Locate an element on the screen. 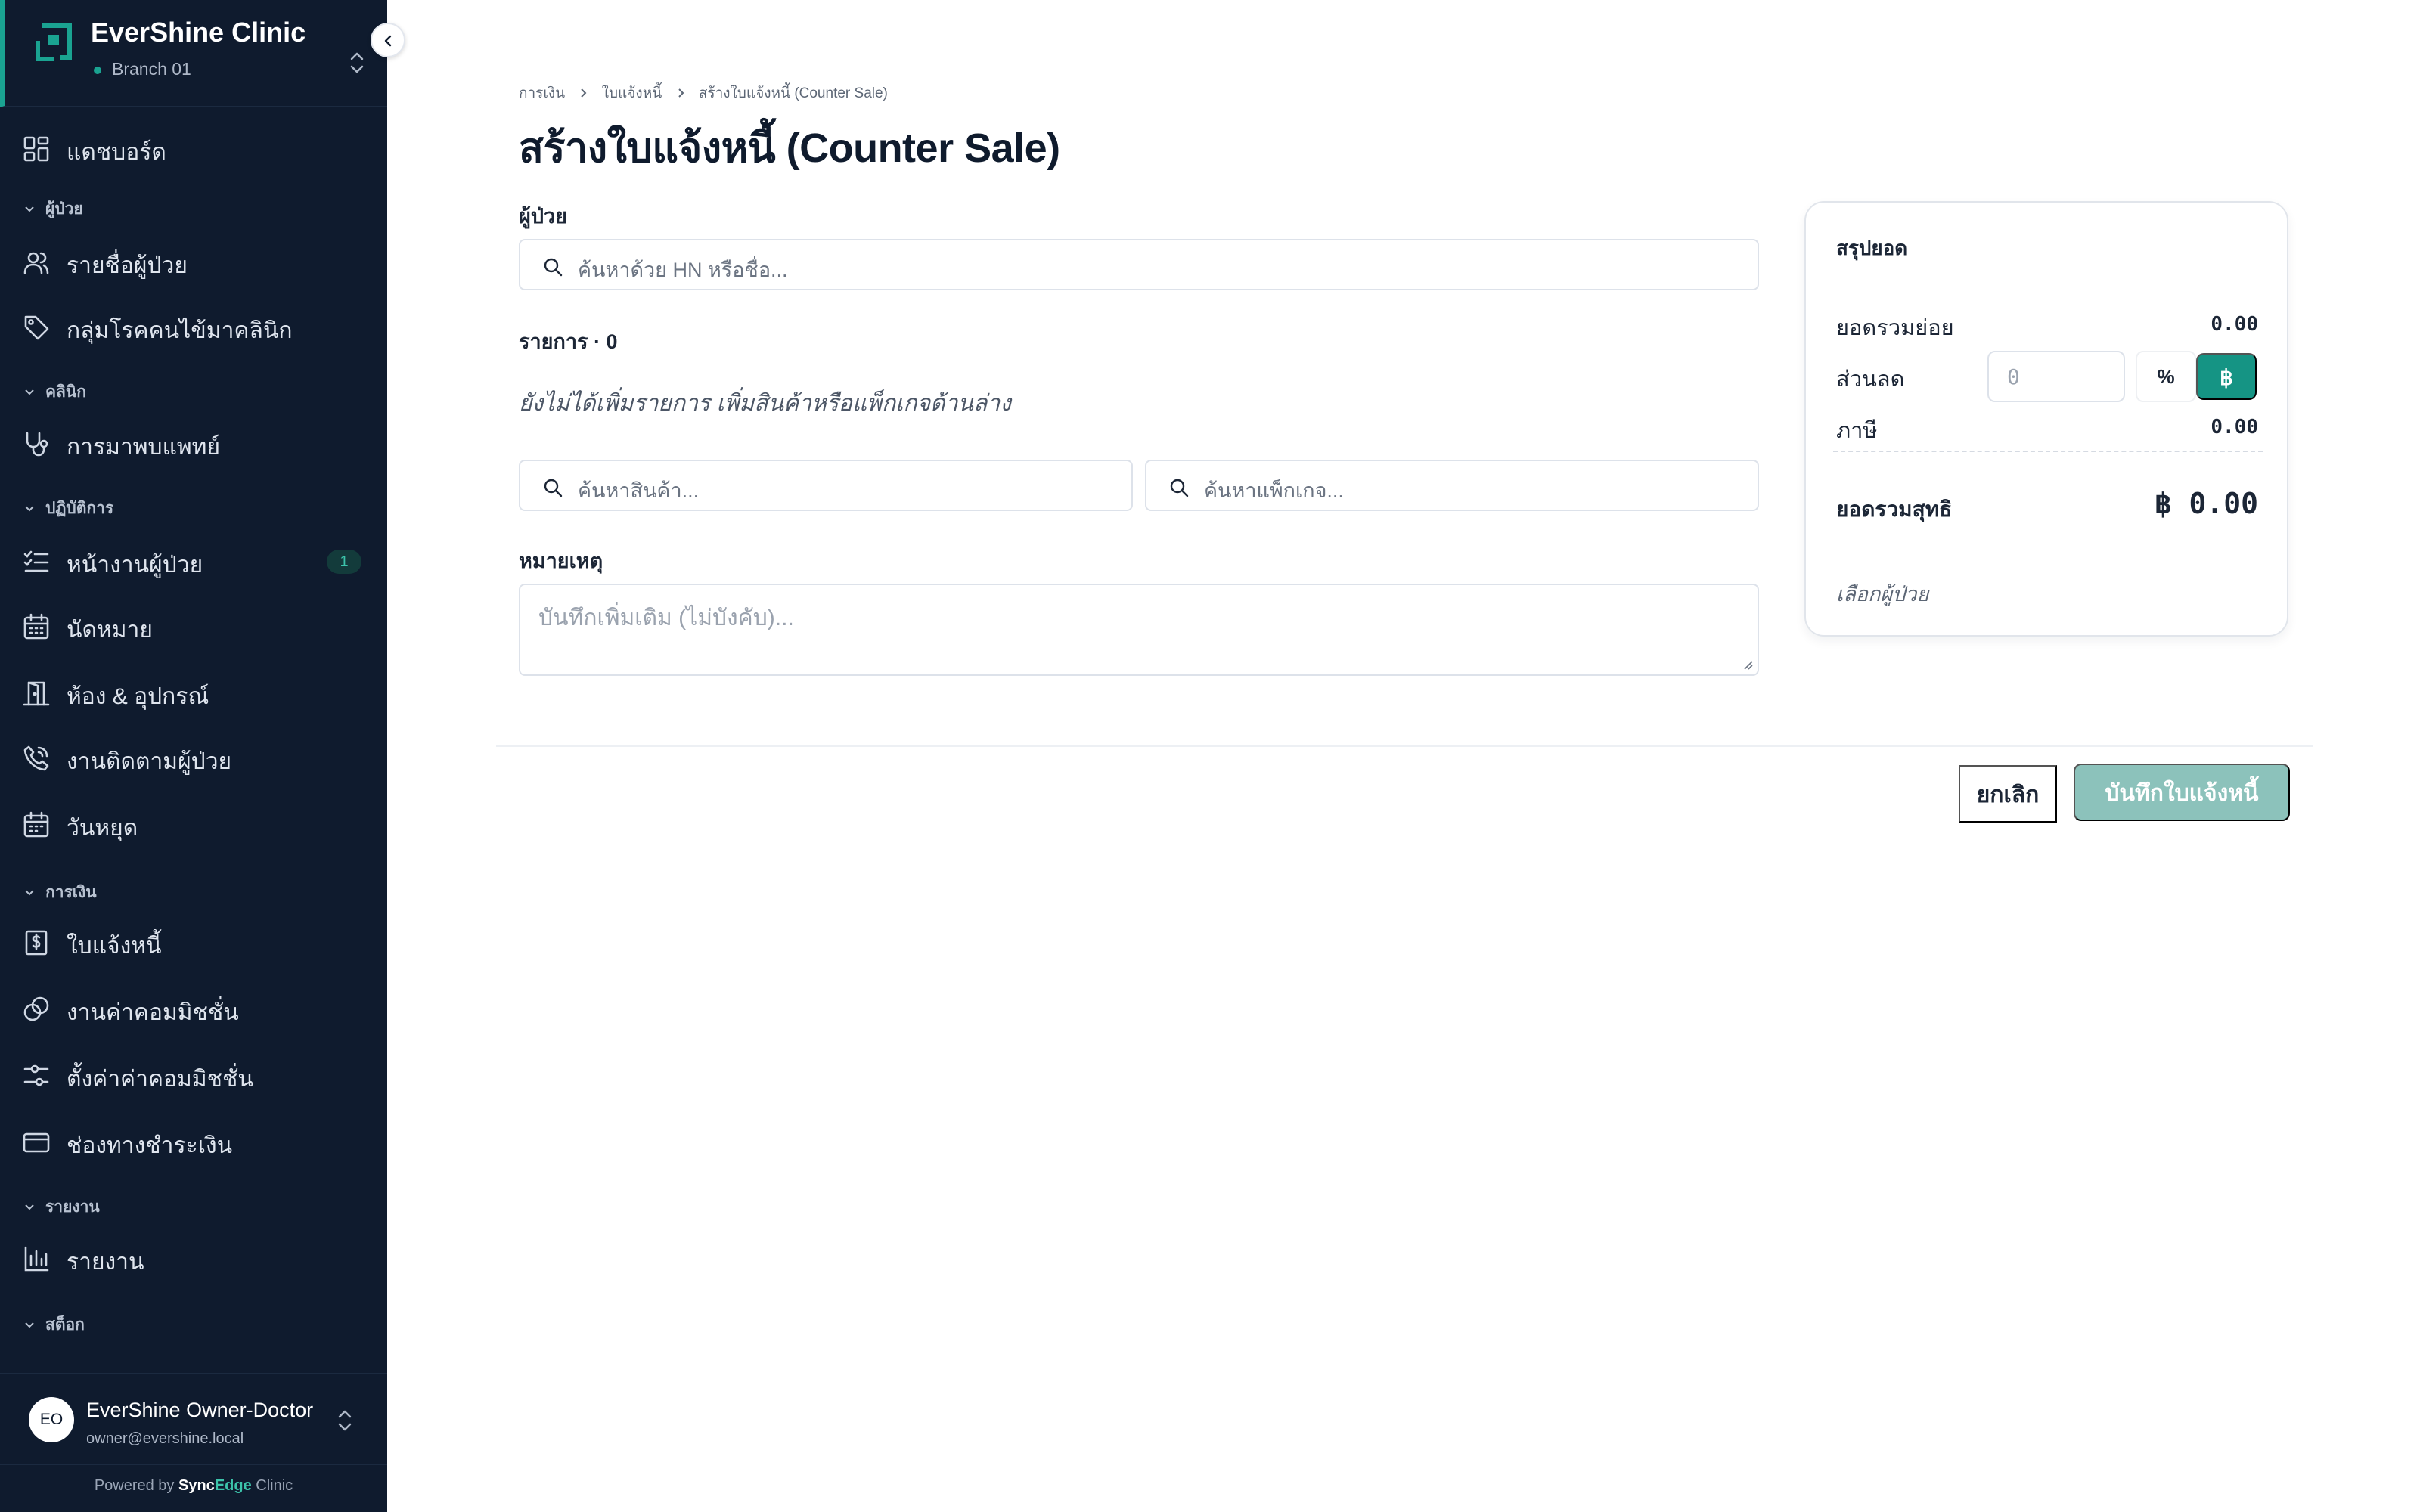 Image resolution: width=2420 pixels, height=1512 pixels. user-name: EverShine Owner-Doctor is located at coordinates (200, 1410).